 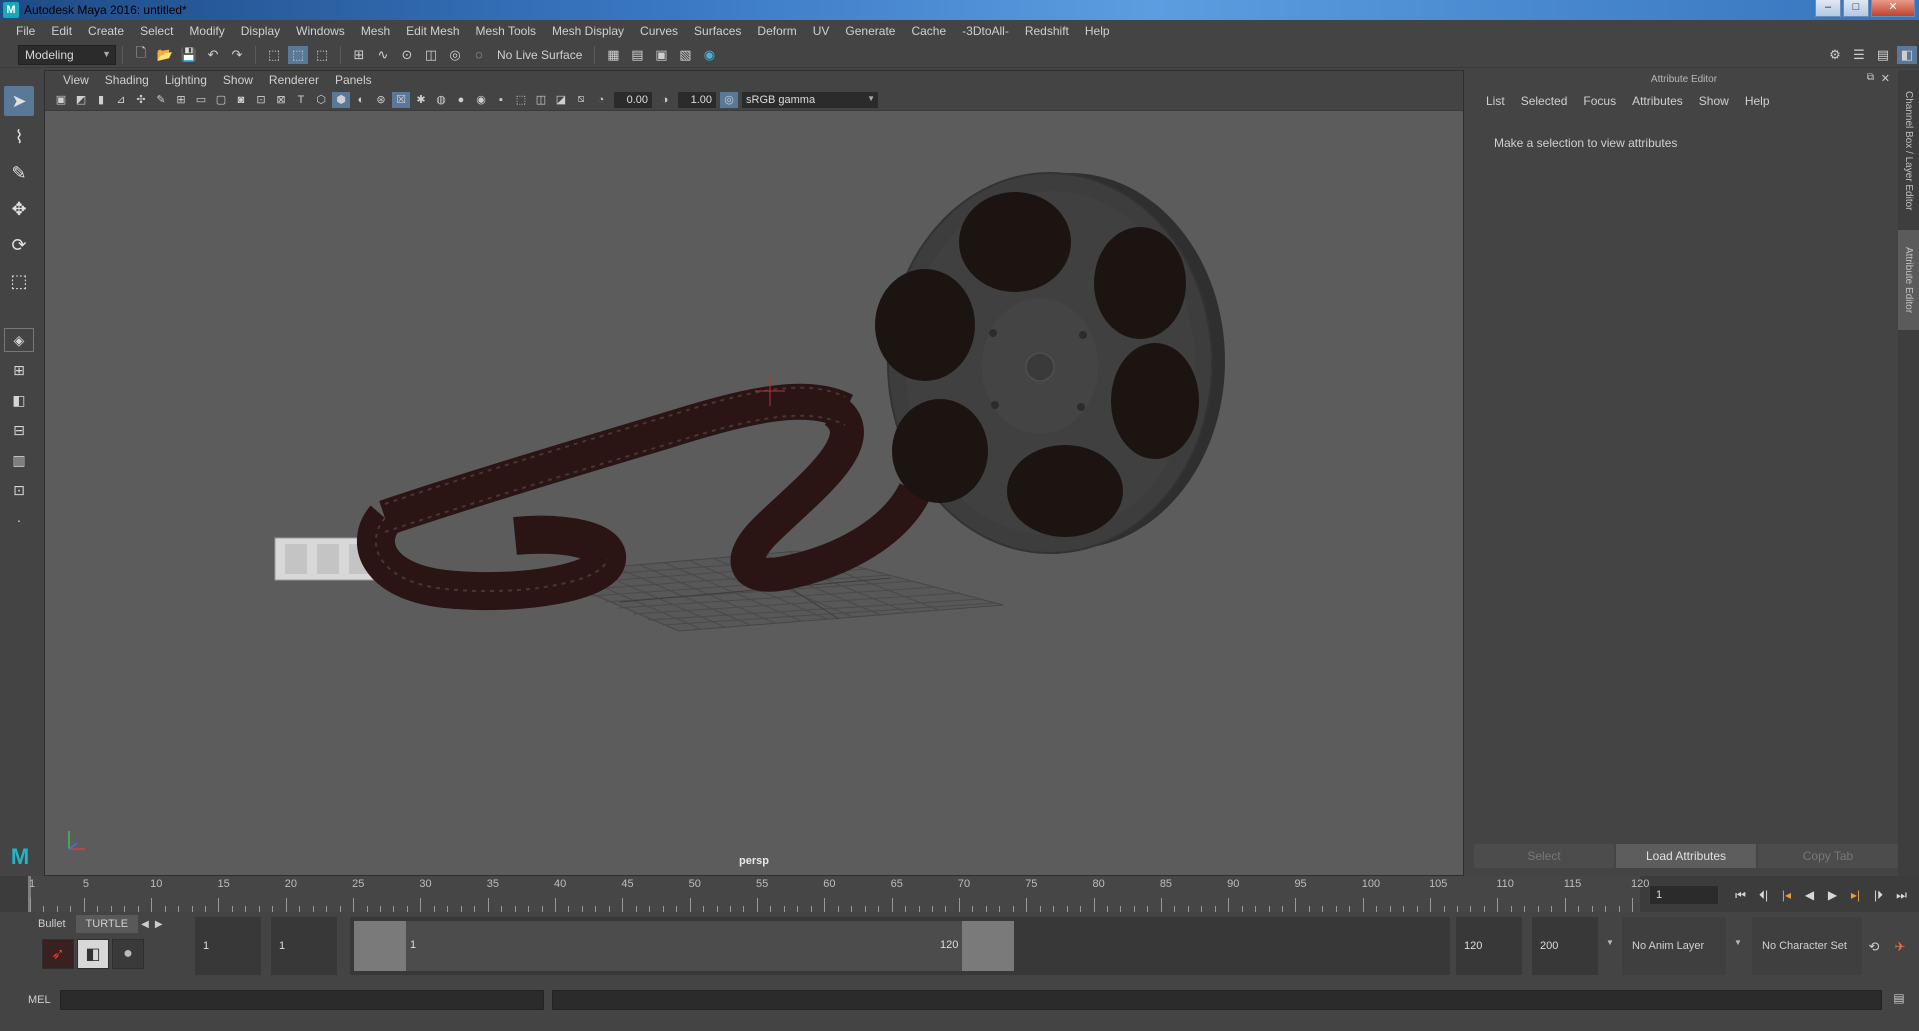 What do you see at coordinates (381, 100) in the screenshot?
I see `textured-icon: ⊛` at bounding box center [381, 100].